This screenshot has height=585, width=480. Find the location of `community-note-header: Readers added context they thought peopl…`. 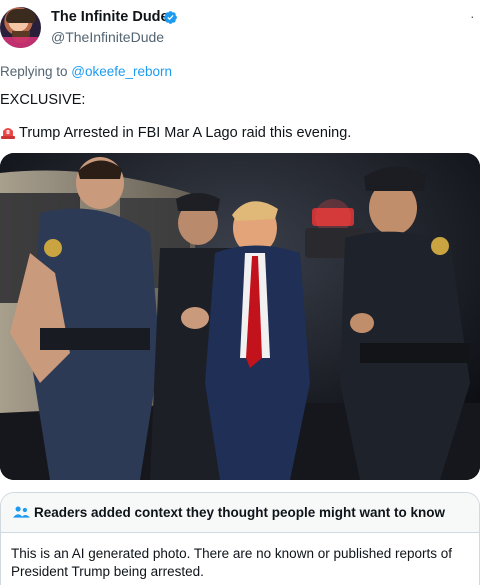

community-note-header: Readers added context they thought peopl… is located at coordinates (240, 513).